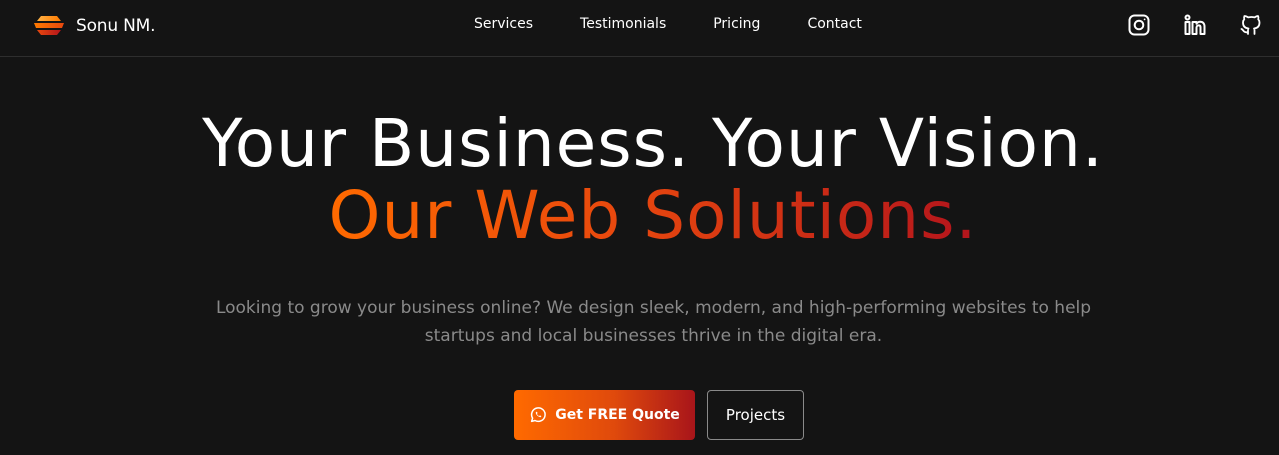 This screenshot has width=1279, height=455. I want to click on nav-link-testimonials: Testimonials, so click(623, 24).